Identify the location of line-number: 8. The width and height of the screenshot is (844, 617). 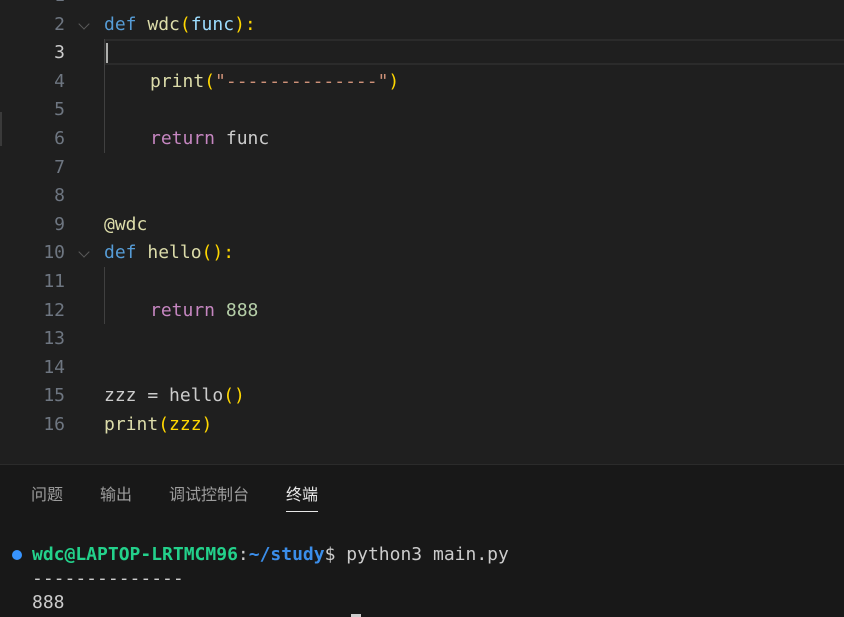
(59, 196).